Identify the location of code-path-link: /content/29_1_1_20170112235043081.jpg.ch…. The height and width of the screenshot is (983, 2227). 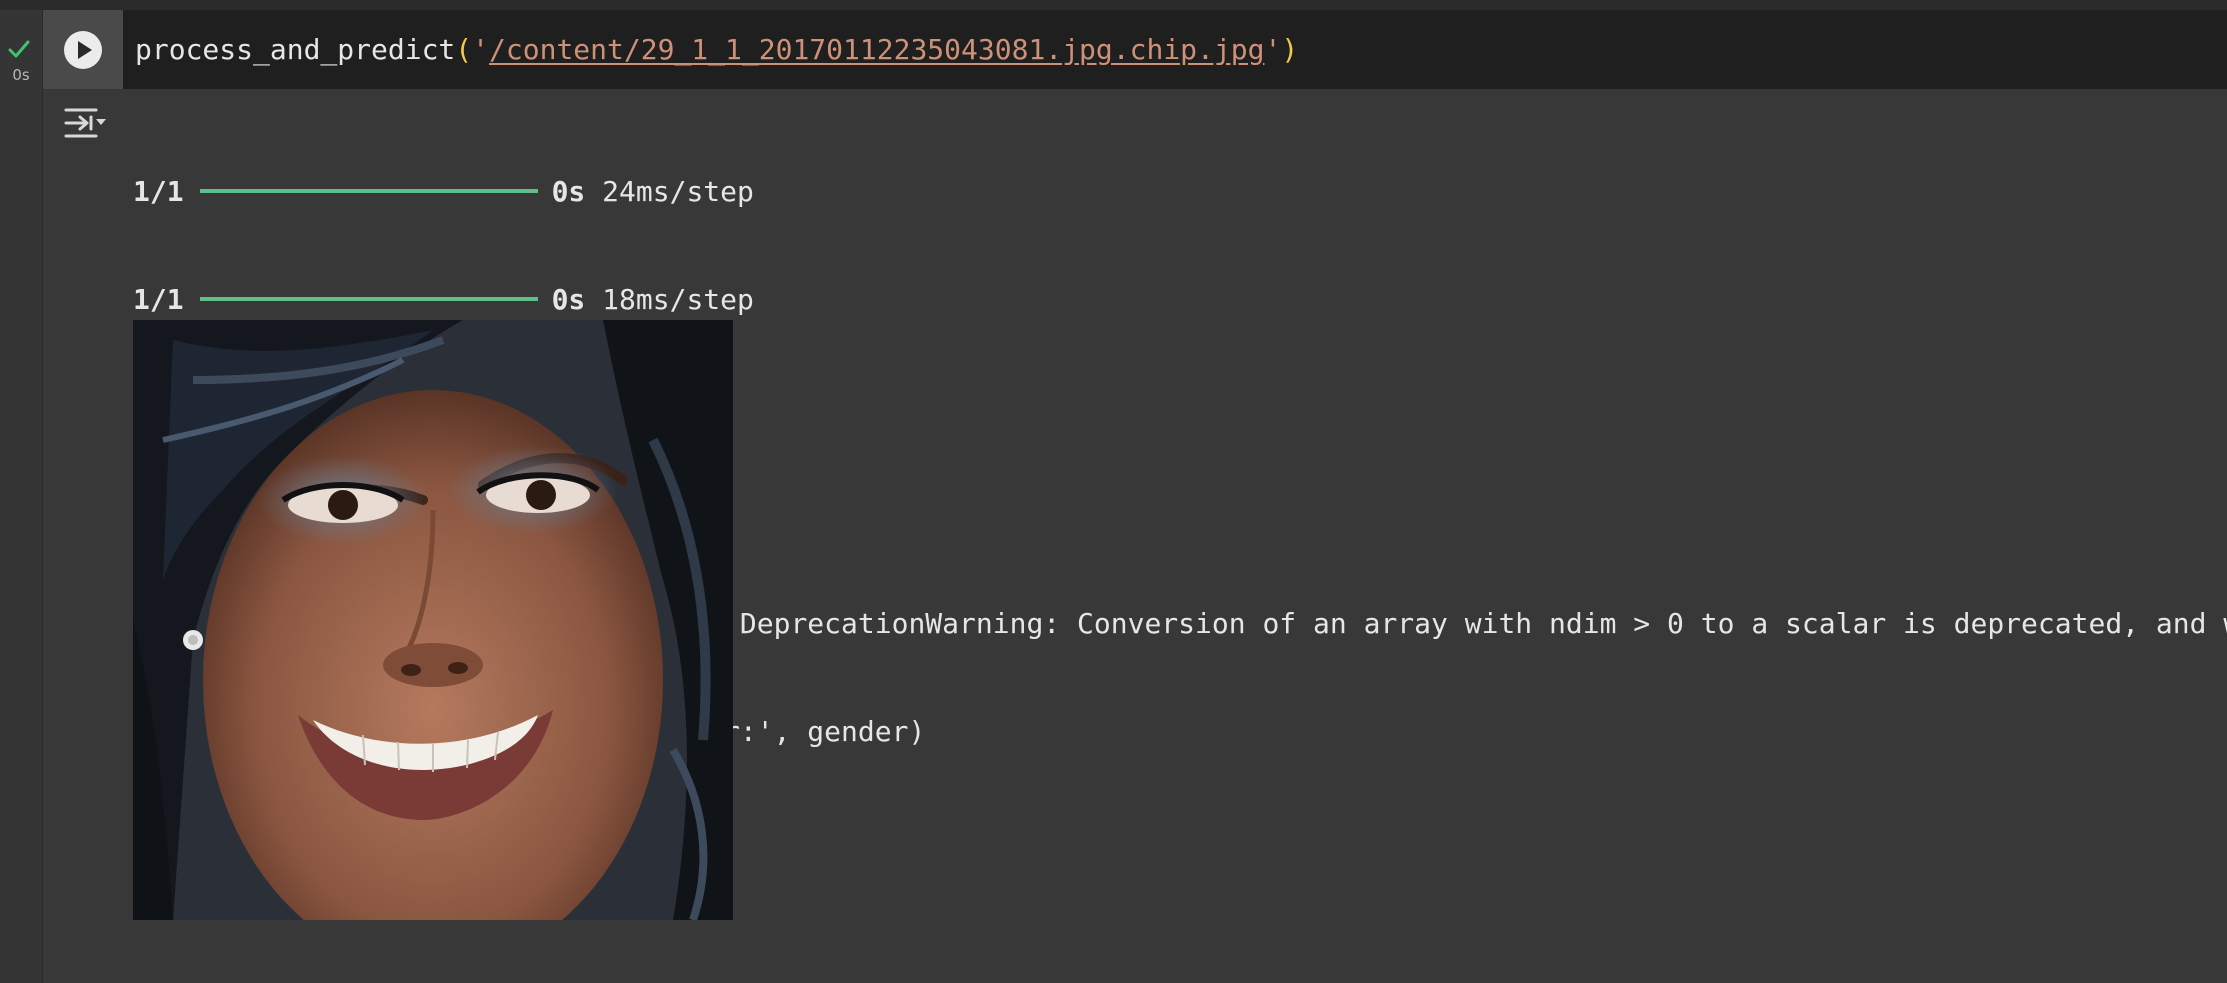
(876, 49).